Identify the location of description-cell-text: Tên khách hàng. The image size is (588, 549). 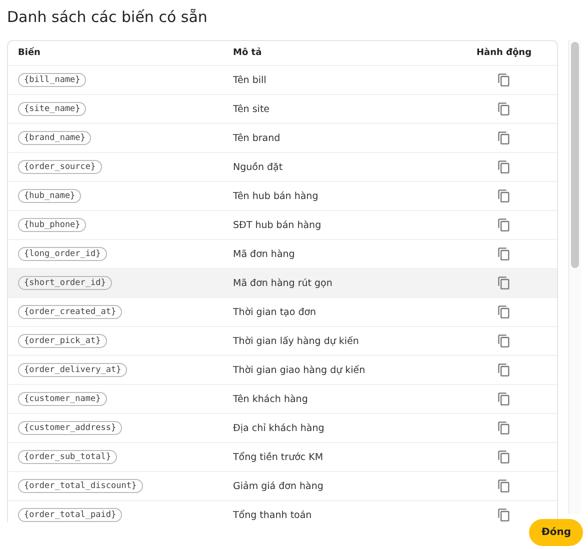
(271, 399).